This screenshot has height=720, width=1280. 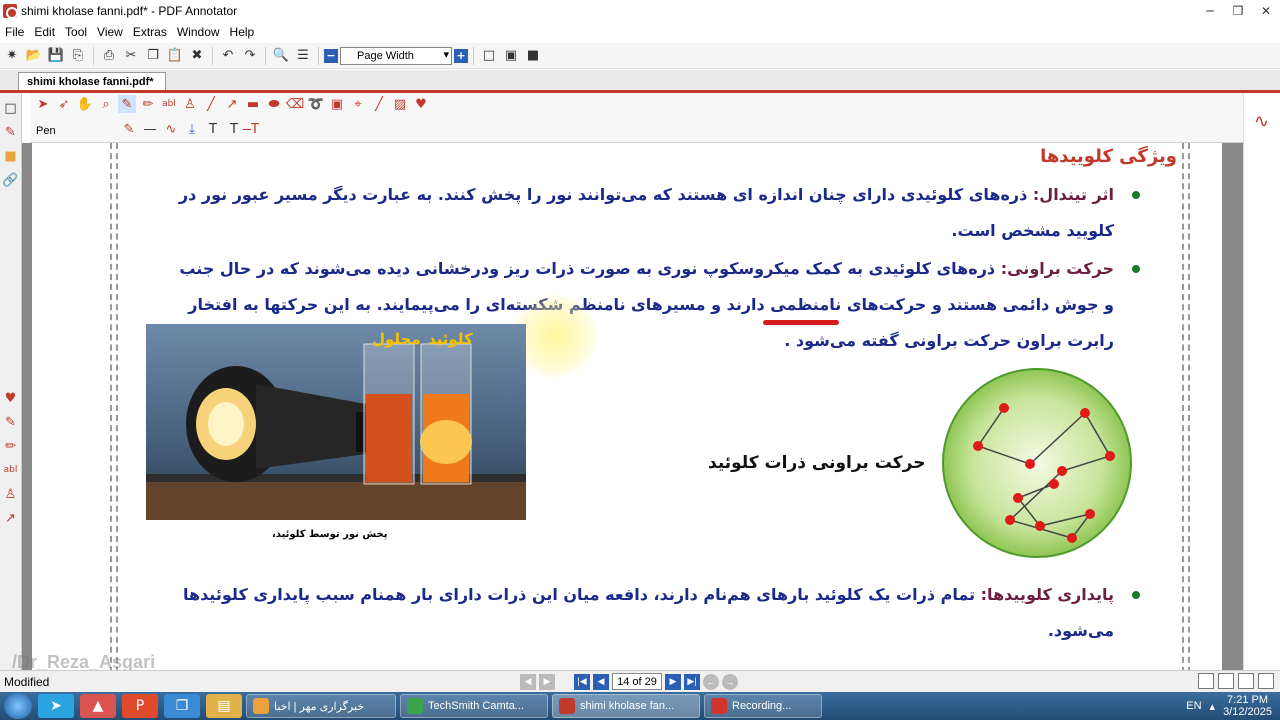 What do you see at coordinates (801, 322) in the screenshot?
I see `red-pen-annotation` at bounding box center [801, 322].